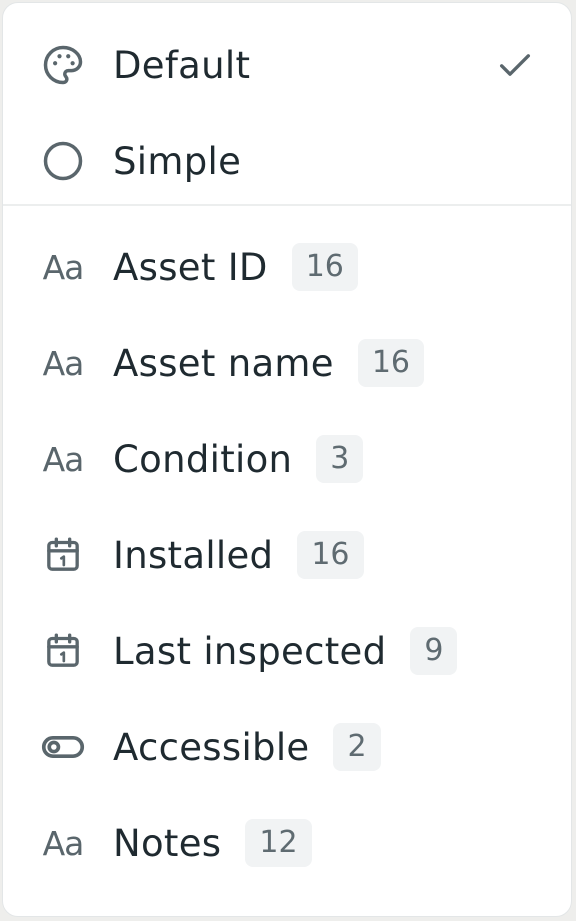 The width and height of the screenshot is (576, 921). I want to click on circle-icon, so click(63, 161).